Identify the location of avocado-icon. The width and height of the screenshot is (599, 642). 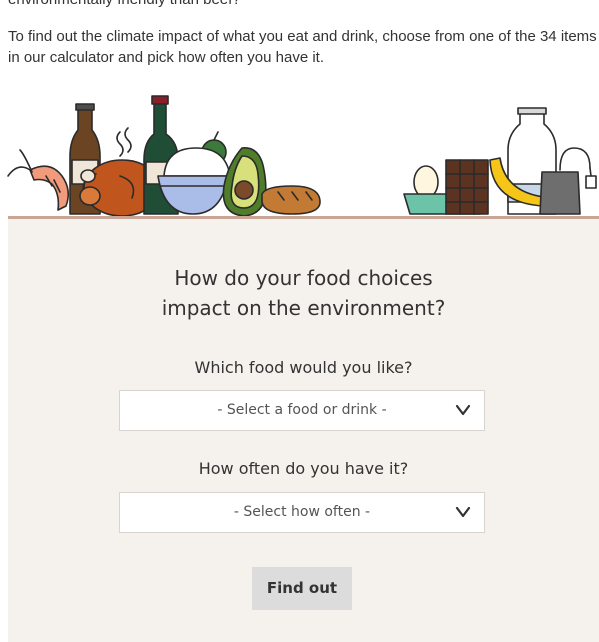
(244, 182).